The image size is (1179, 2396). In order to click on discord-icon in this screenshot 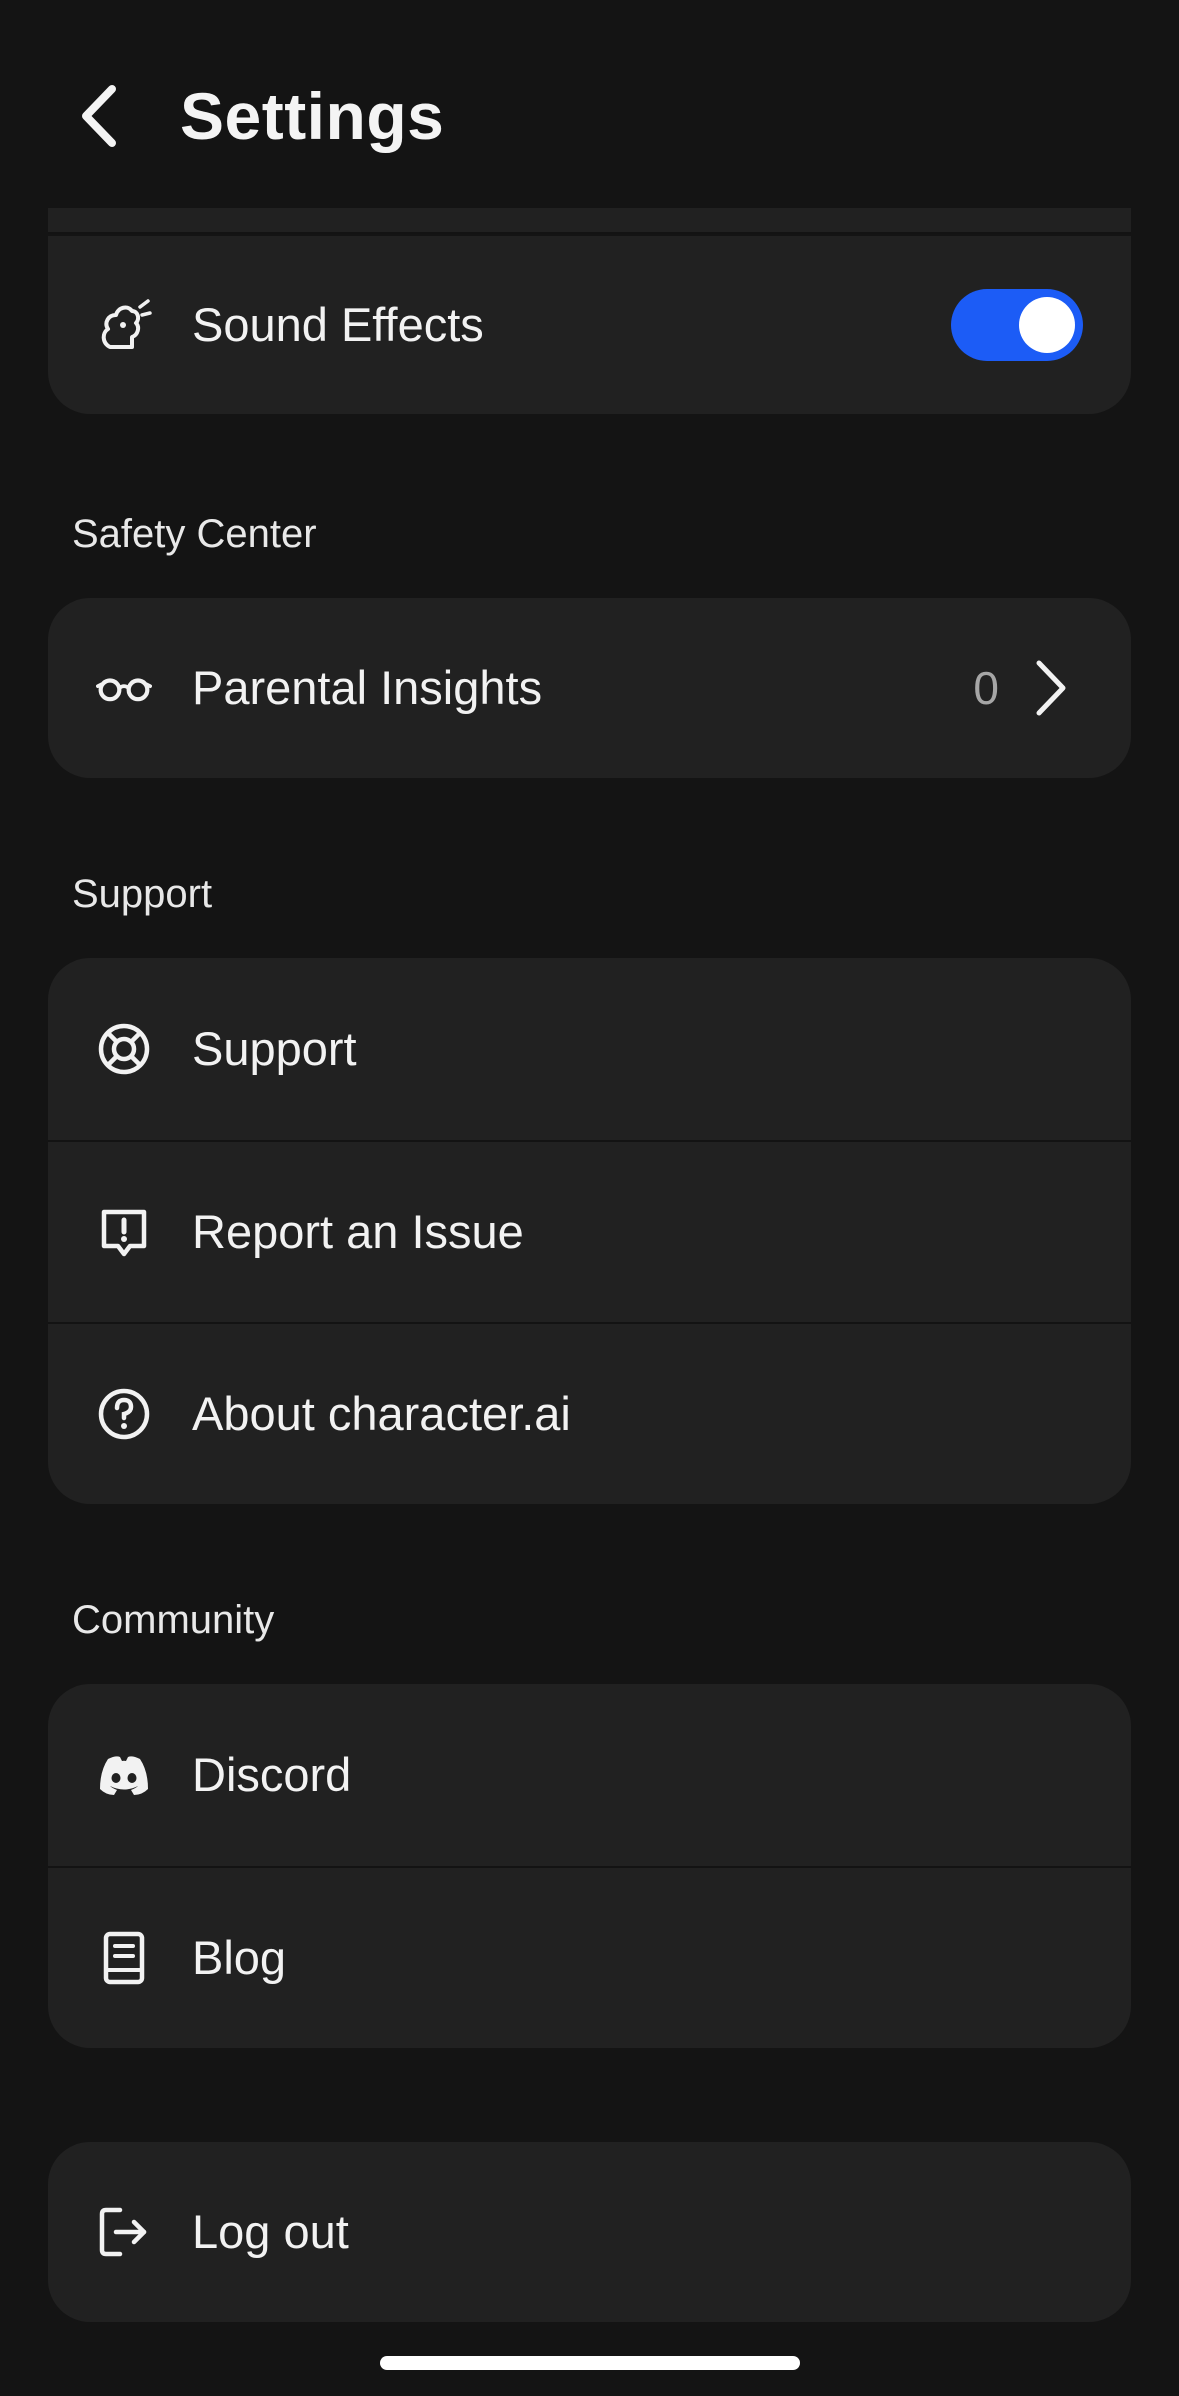, I will do `click(124, 1775)`.